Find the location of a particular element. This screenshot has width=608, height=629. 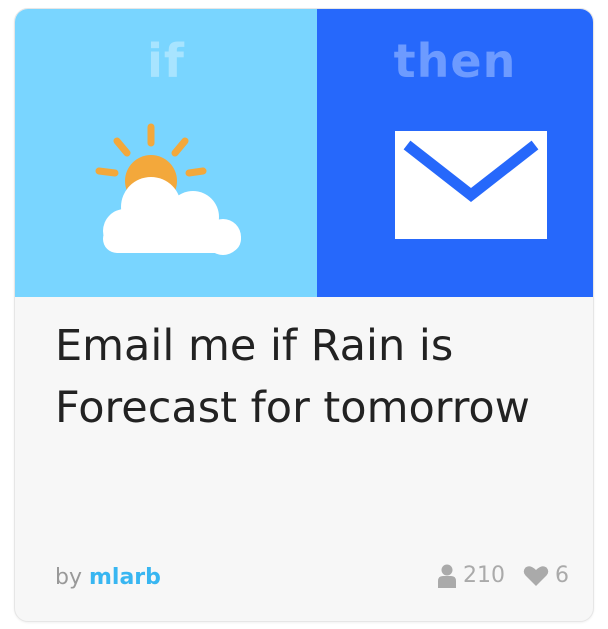

by-label: by is located at coordinates (68, 577).